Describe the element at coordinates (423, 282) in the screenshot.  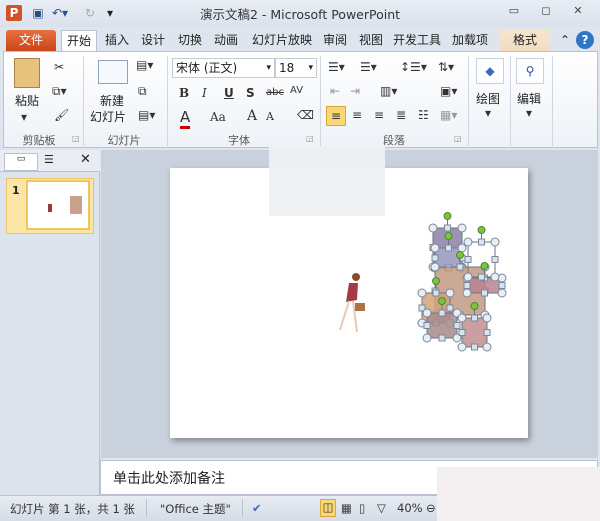
I see `slide-shapes` at that location.